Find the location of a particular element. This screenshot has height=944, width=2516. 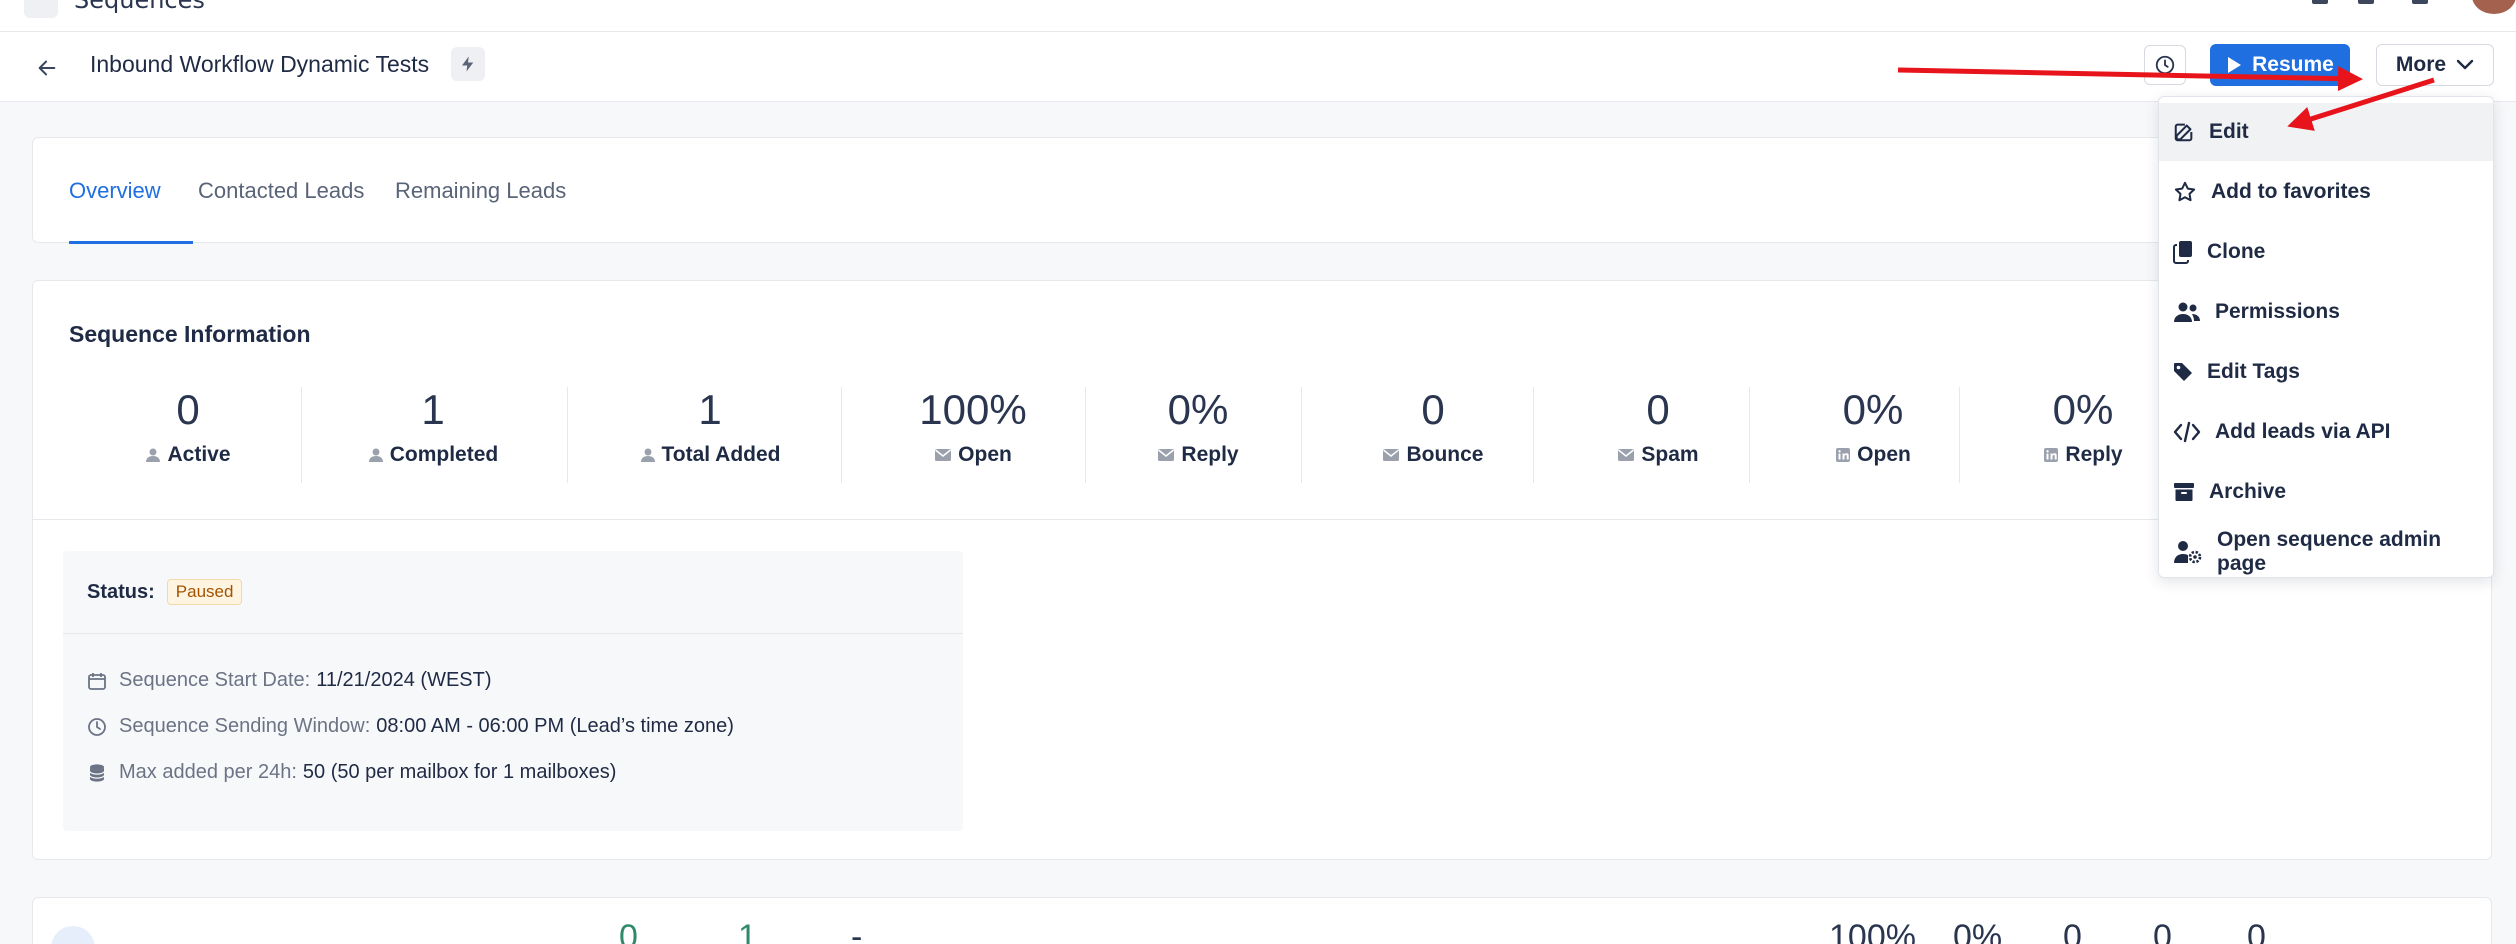

active-tab-indicator is located at coordinates (131, 242).